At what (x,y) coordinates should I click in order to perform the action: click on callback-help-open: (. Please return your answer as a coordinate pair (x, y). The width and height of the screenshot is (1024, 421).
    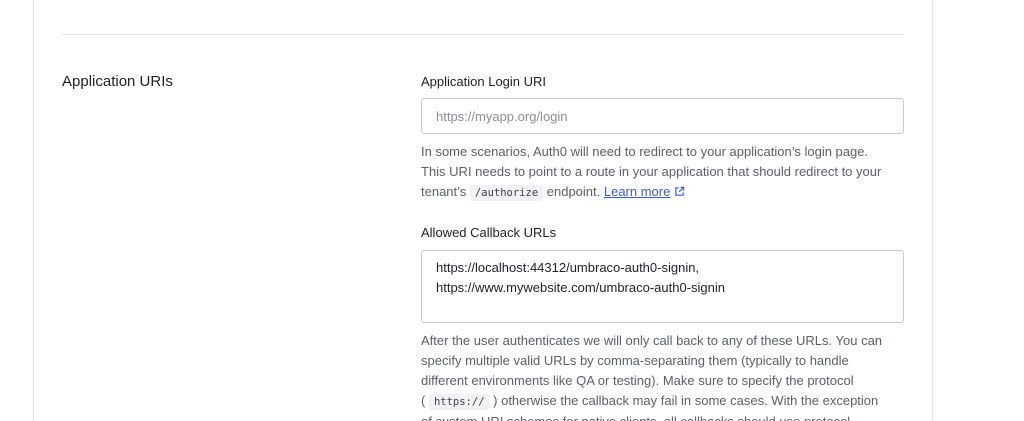
    Looking at the image, I should click on (425, 400).